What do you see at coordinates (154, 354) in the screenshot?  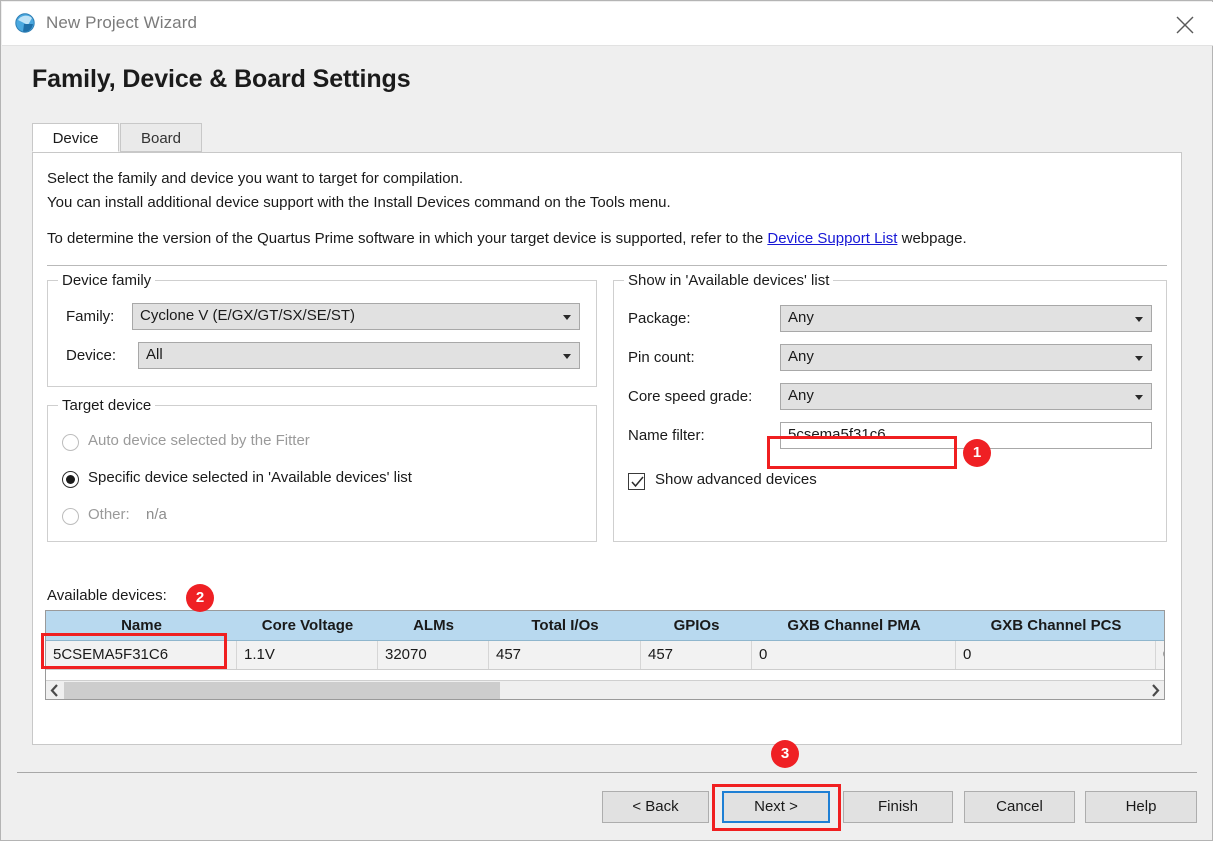 I see `device-select-value: All` at bounding box center [154, 354].